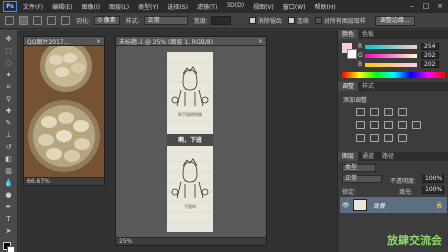 The width and height of the screenshot is (448, 252). What do you see at coordinates (177, 6) in the screenshot?
I see `menu-select: 选择(S)` at bounding box center [177, 6].